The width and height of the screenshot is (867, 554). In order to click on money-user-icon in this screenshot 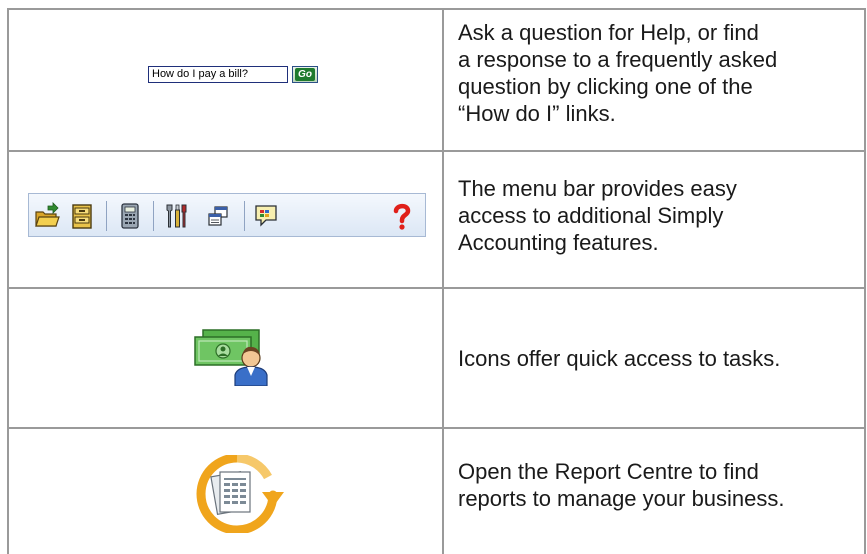, I will do `click(232, 357)`.